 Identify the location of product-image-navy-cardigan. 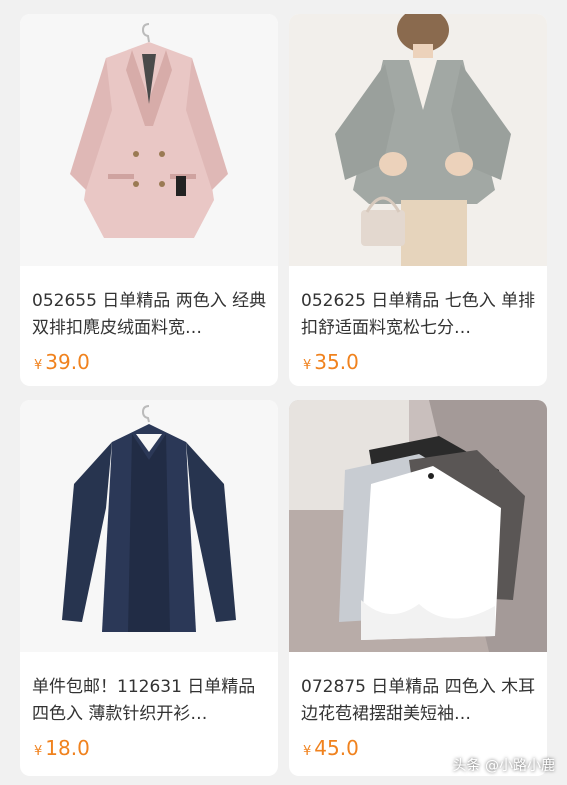
(149, 526).